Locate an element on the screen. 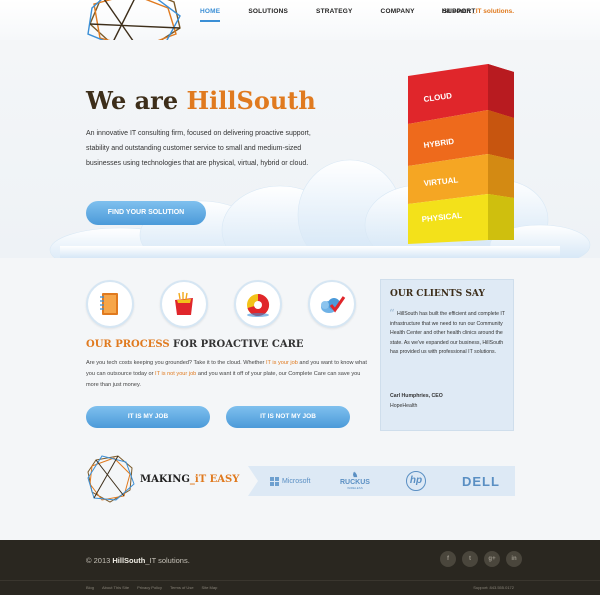 The width and height of the screenshot is (600, 595). copyright: © 2013 HillSouth_IT solutions. is located at coordinates (138, 560).